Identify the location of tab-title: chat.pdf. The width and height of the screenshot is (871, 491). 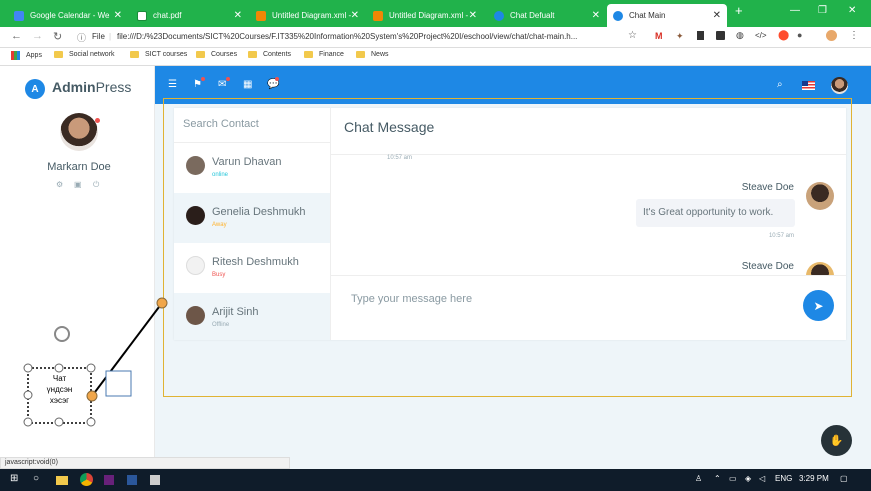
(167, 15).